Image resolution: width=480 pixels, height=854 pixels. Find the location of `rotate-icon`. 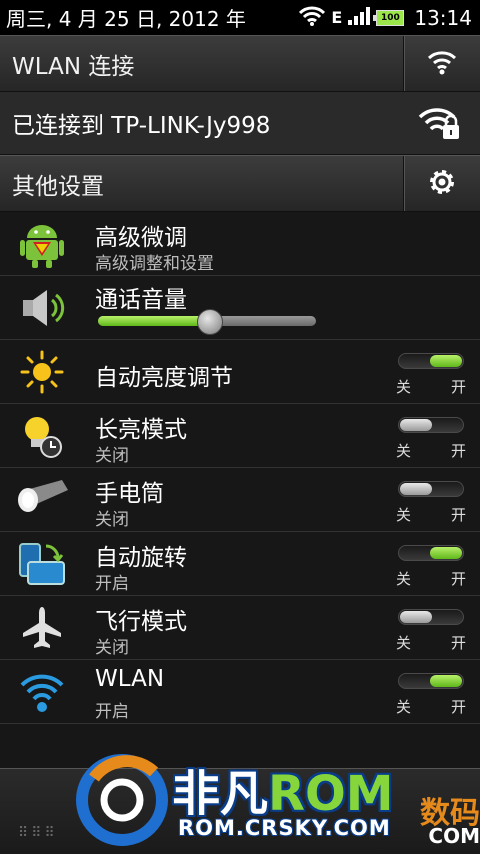

rotate-icon is located at coordinates (42, 564).